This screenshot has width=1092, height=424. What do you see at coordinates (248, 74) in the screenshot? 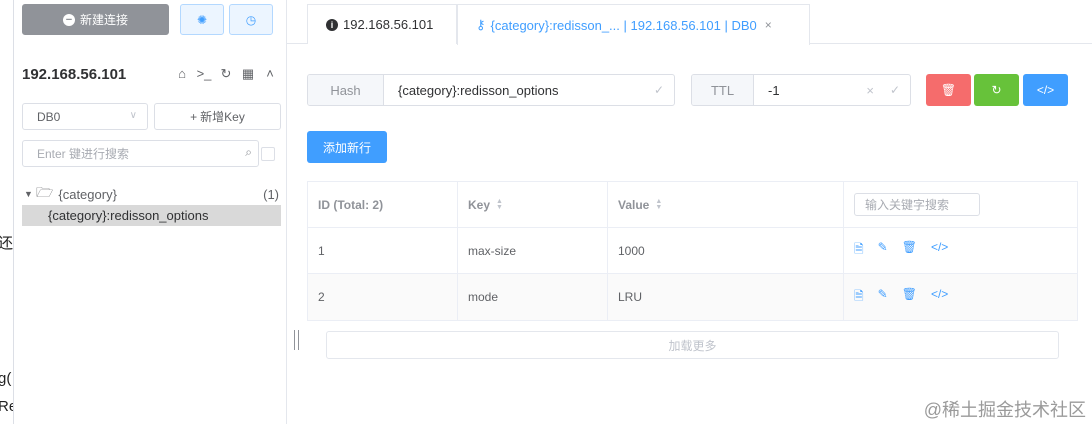
I see `grid-icon: ▦` at bounding box center [248, 74].